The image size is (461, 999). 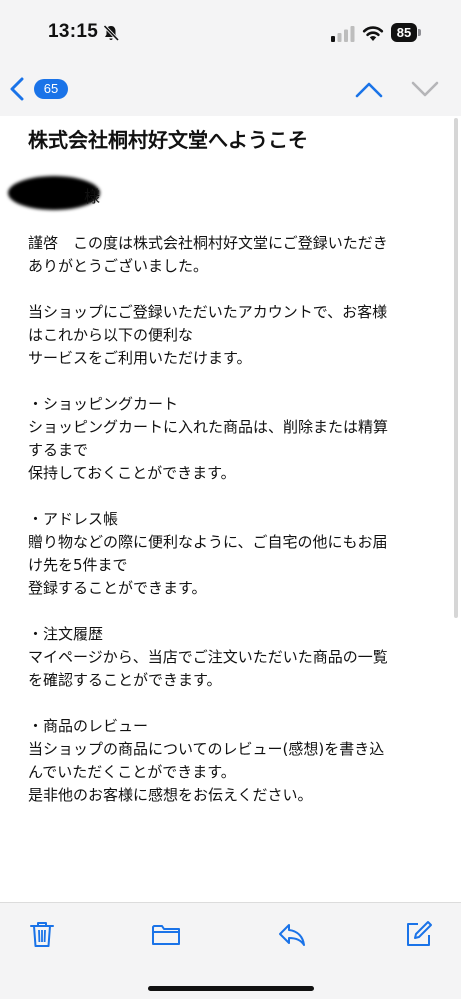 I want to click on email-body-line: んでいただくことができます。, so click(x=132, y=772).